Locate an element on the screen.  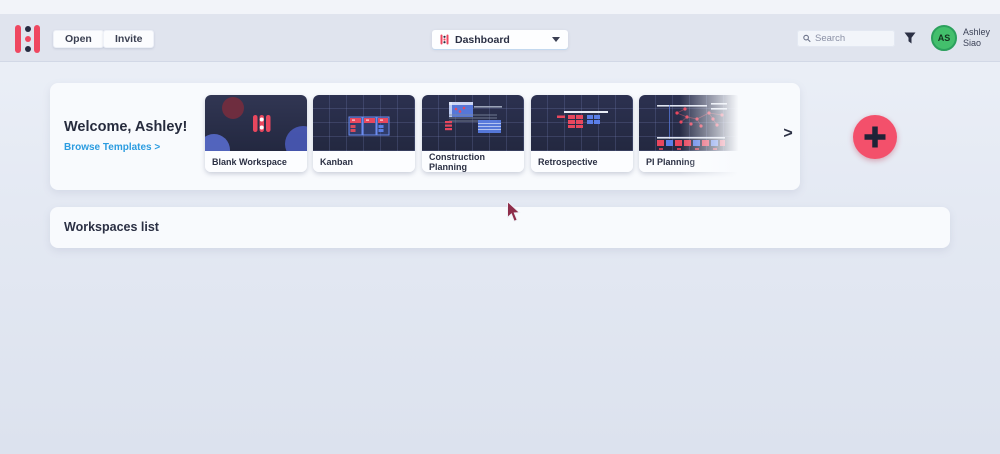
toolbar: Open Invite Dashboard AS is located at coordinates (500, 38).